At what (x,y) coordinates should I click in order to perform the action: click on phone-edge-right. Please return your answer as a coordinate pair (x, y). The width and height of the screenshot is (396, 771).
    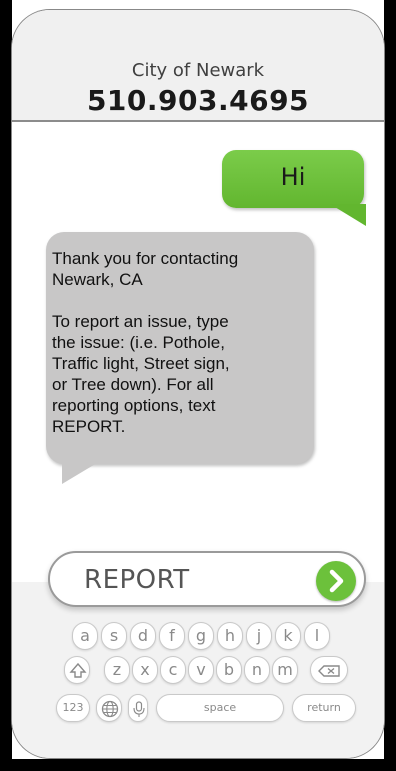
    Looking at the image, I should click on (390, 385).